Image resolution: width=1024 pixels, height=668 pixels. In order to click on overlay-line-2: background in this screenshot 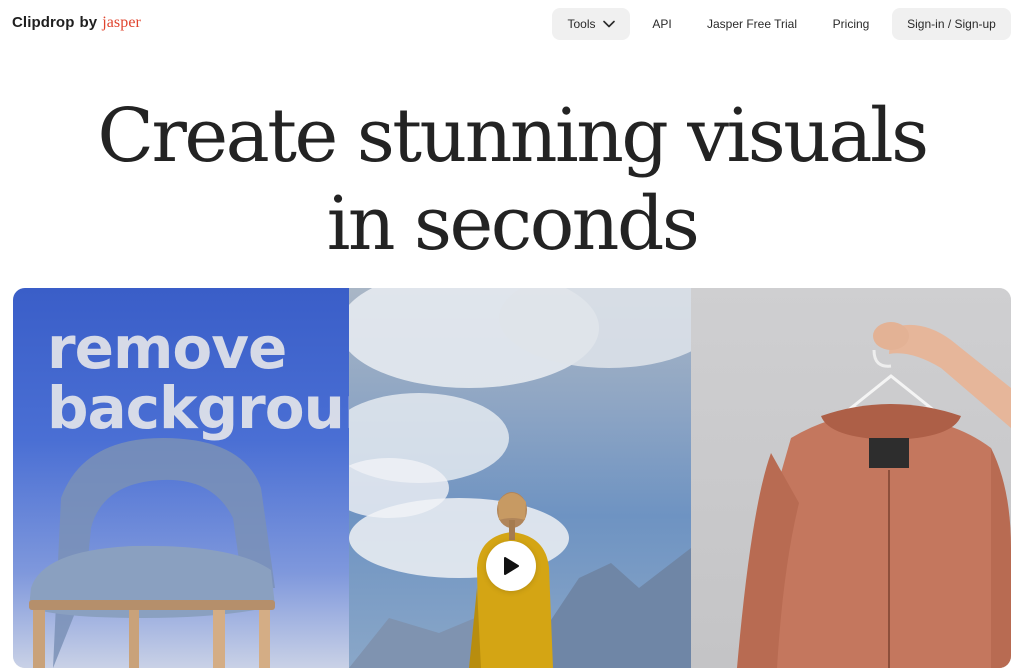, I will do `click(198, 408)`.